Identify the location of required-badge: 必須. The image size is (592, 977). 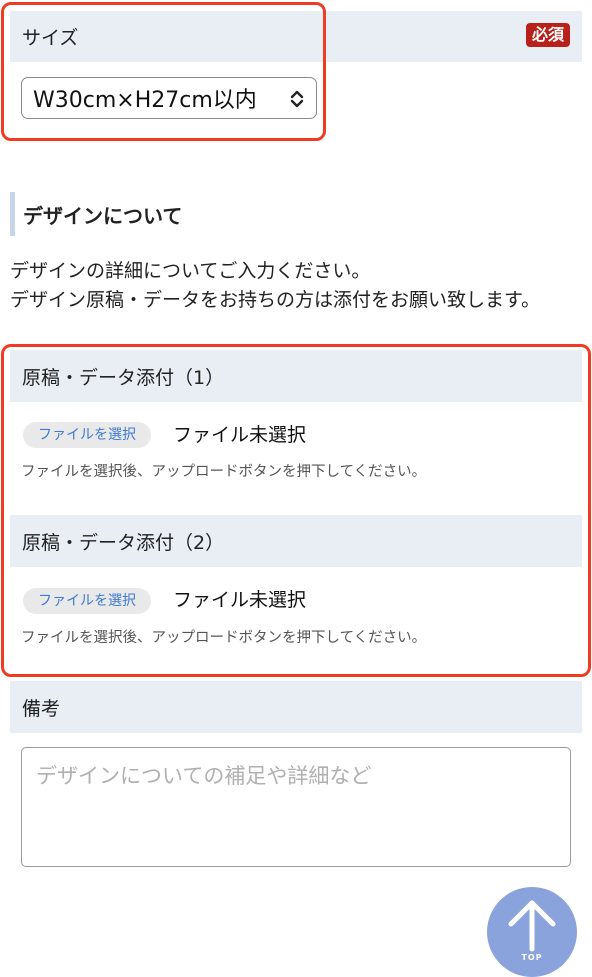
(547, 35).